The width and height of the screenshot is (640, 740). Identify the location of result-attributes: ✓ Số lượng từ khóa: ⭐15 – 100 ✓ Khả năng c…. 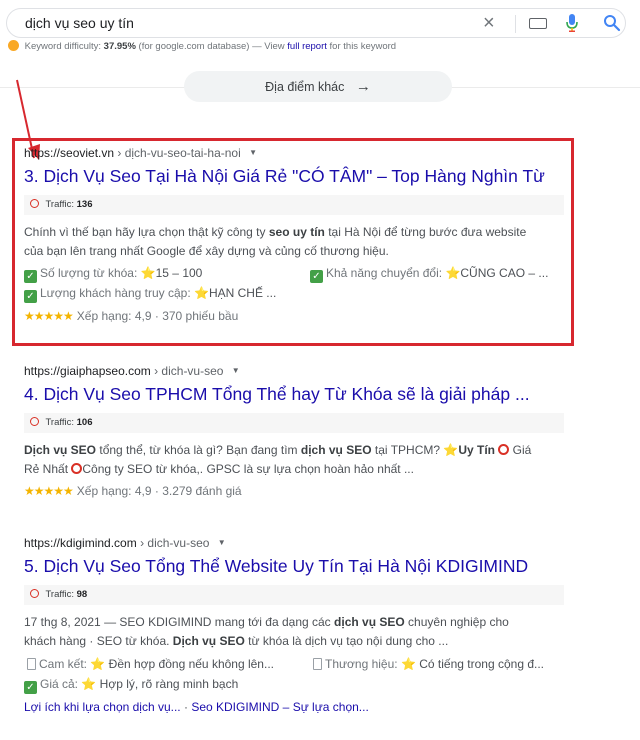
(299, 273).